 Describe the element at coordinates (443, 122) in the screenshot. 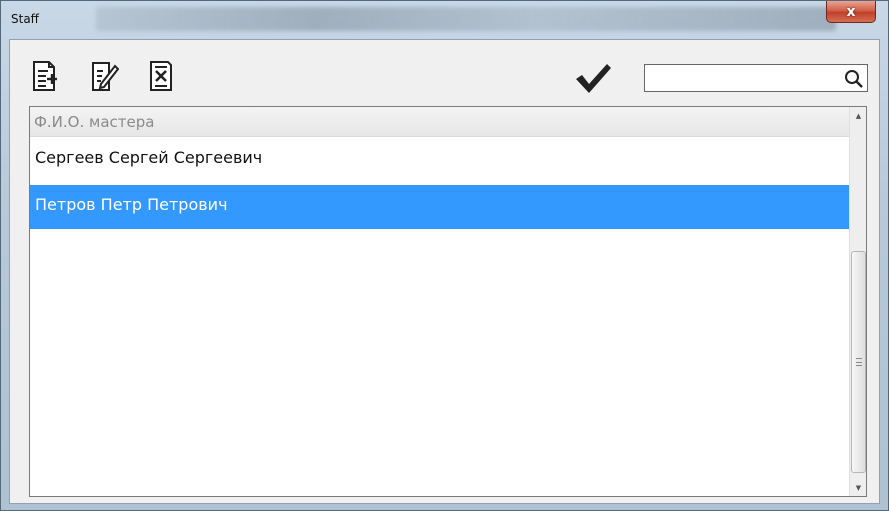

I see `column-header-master-name: Ф.И.О. мастера` at that location.